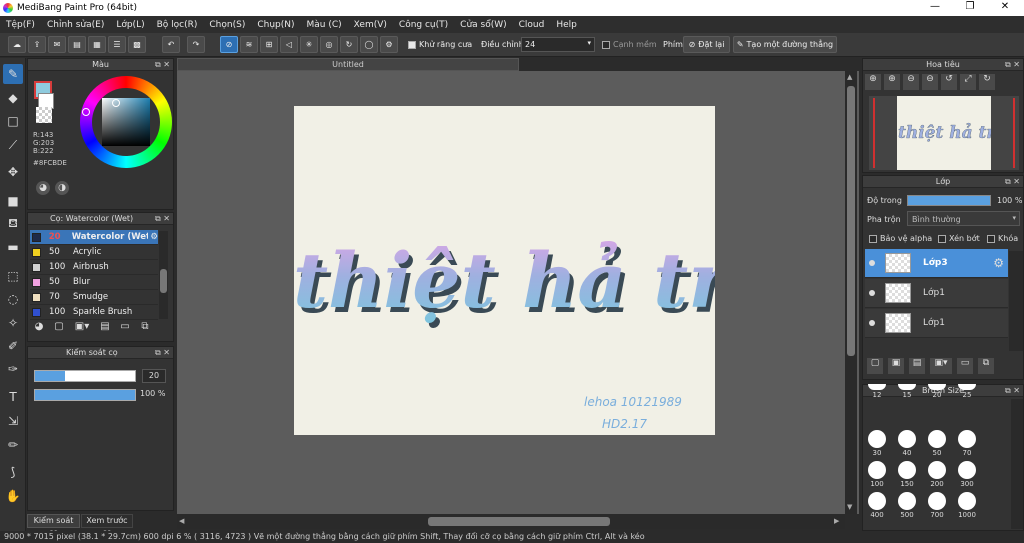  Describe the element at coordinates (907, 505) in the screenshot. I see `brush-size-preset: 500` at that location.